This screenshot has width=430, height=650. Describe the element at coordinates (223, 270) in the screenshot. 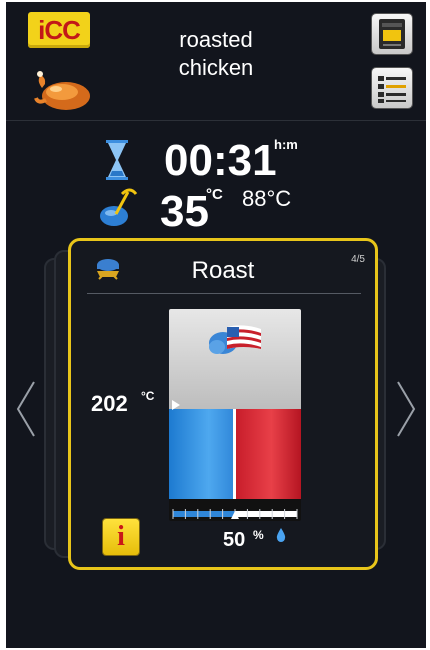

I see `cooking-mode-title: Roast` at that location.